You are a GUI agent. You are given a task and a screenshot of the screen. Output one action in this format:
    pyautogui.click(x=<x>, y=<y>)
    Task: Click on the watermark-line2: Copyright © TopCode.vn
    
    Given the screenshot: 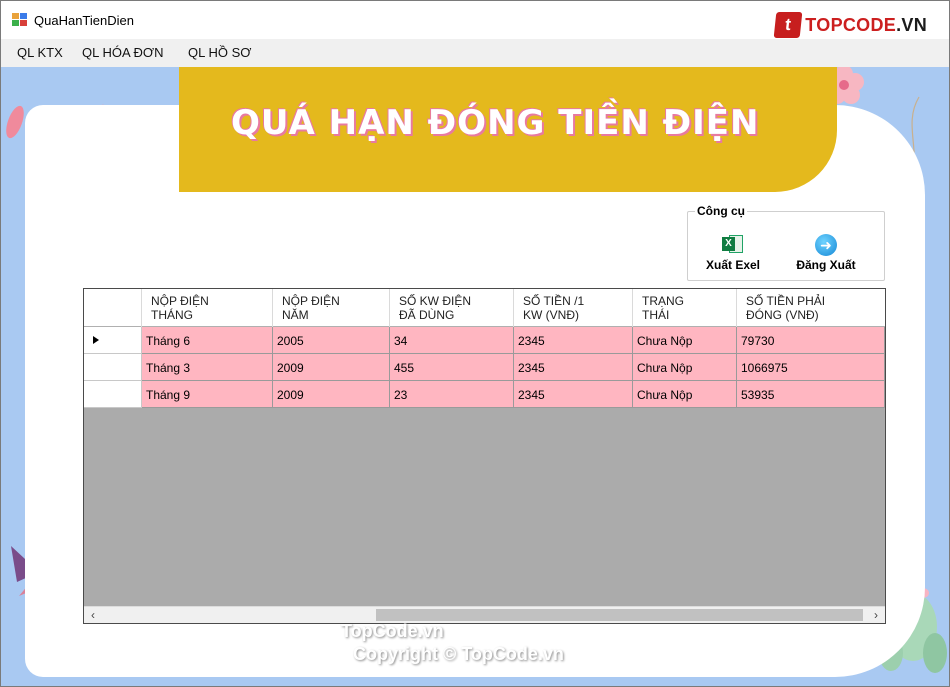 What is the action you would take?
    pyautogui.click(x=458, y=654)
    